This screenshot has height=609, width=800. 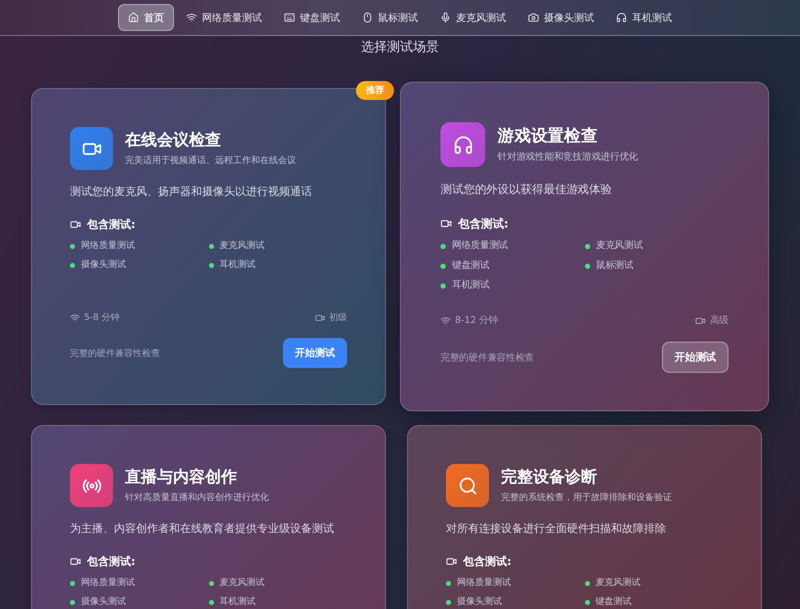 I want to click on card-subtitle: 针对高质量直播和内容创作进行优化, so click(x=197, y=498).